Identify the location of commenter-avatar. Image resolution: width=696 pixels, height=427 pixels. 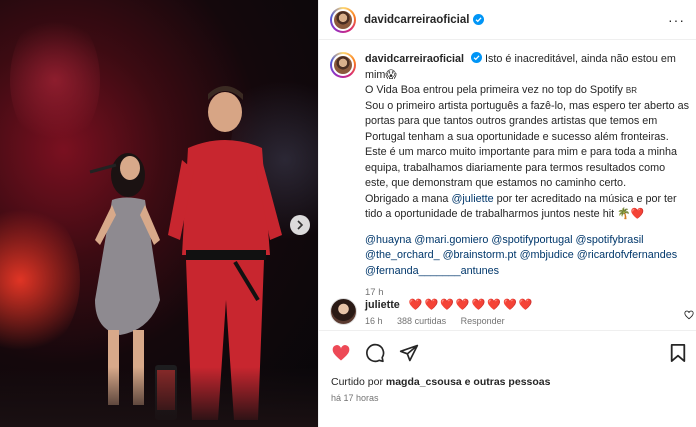
(343, 311).